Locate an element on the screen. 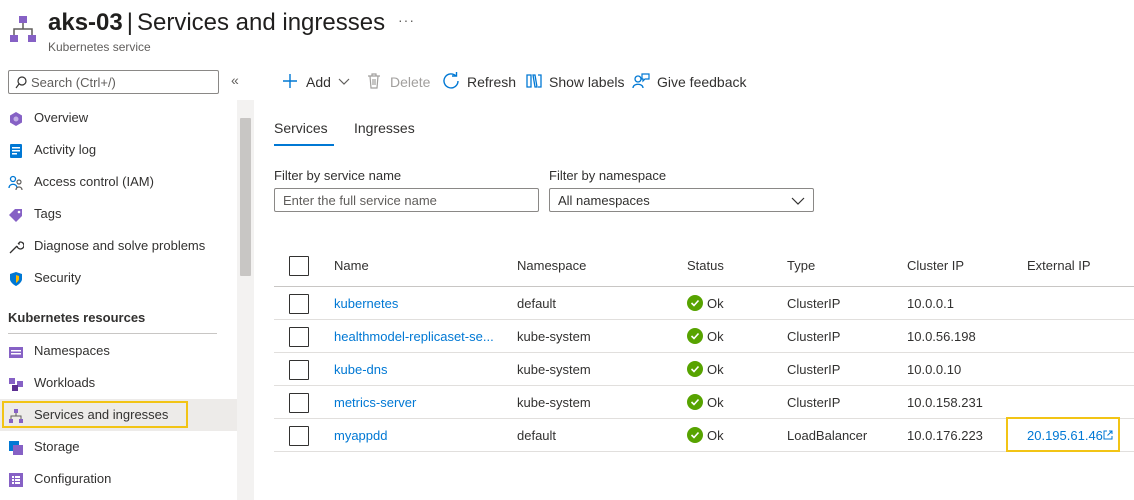 Image resolution: width=1134 pixels, height=500 pixels. sidebar-item-namespaces: Namespaces is located at coordinates (118, 351).